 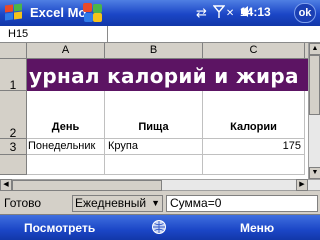 What do you see at coordinates (111, 203) in the screenshot?
I see `view-dropdown-value: Ежедневный` at bounding box center [111, 203].